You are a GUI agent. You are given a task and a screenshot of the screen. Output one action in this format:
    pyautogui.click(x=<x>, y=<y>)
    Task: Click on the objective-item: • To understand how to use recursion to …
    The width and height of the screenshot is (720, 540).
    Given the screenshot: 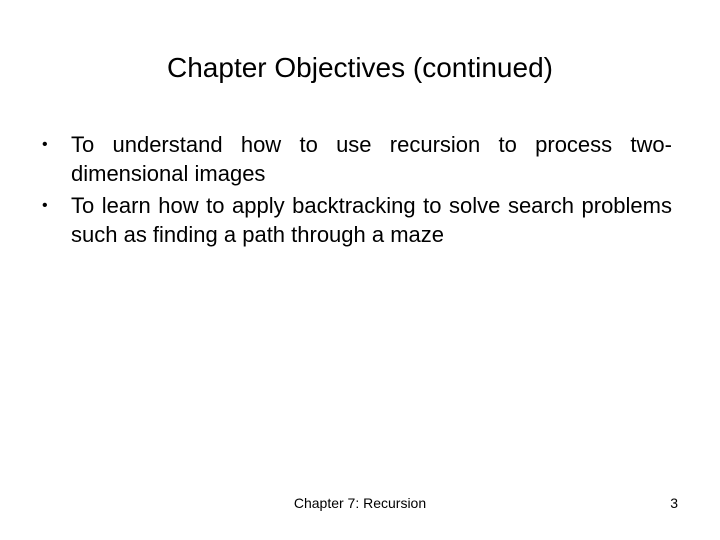 What is the action you would take?
    pyautogui.click(x=356, y=159)
    